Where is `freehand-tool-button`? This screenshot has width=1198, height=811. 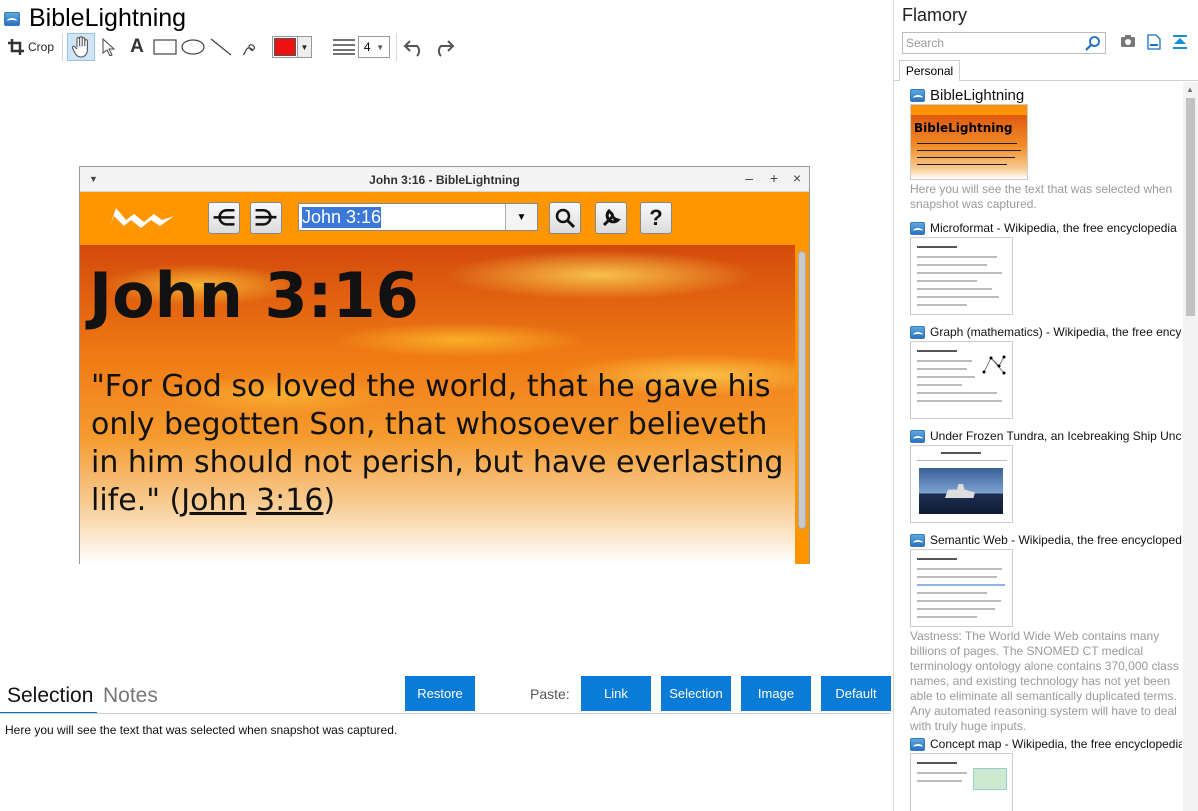 freehand-tool-button is located at coordinates (249, 47).